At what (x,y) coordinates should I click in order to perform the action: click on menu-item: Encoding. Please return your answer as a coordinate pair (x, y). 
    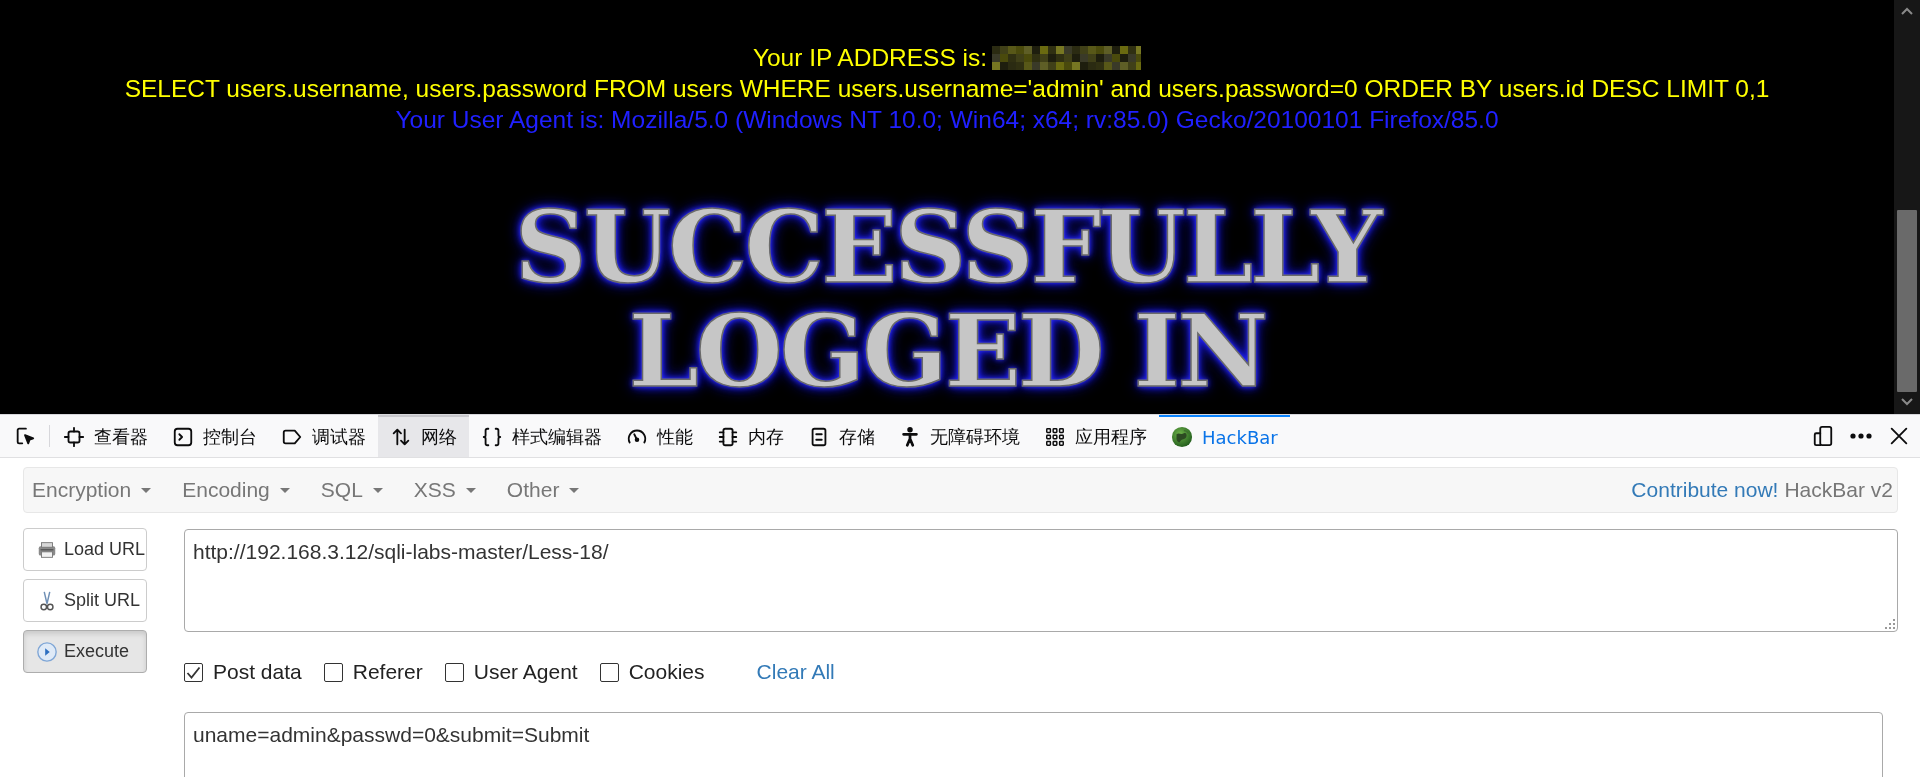
    Looking at the image, I should click on (236, 490).